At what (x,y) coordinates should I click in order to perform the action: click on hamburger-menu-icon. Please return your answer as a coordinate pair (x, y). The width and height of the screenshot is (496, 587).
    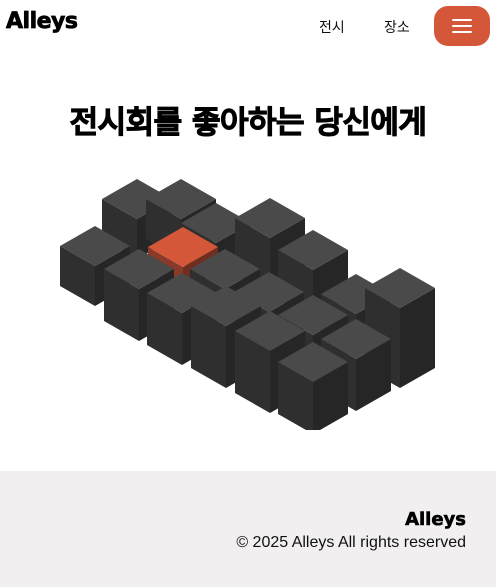
    Looking at the image, I should click on (462, 26).